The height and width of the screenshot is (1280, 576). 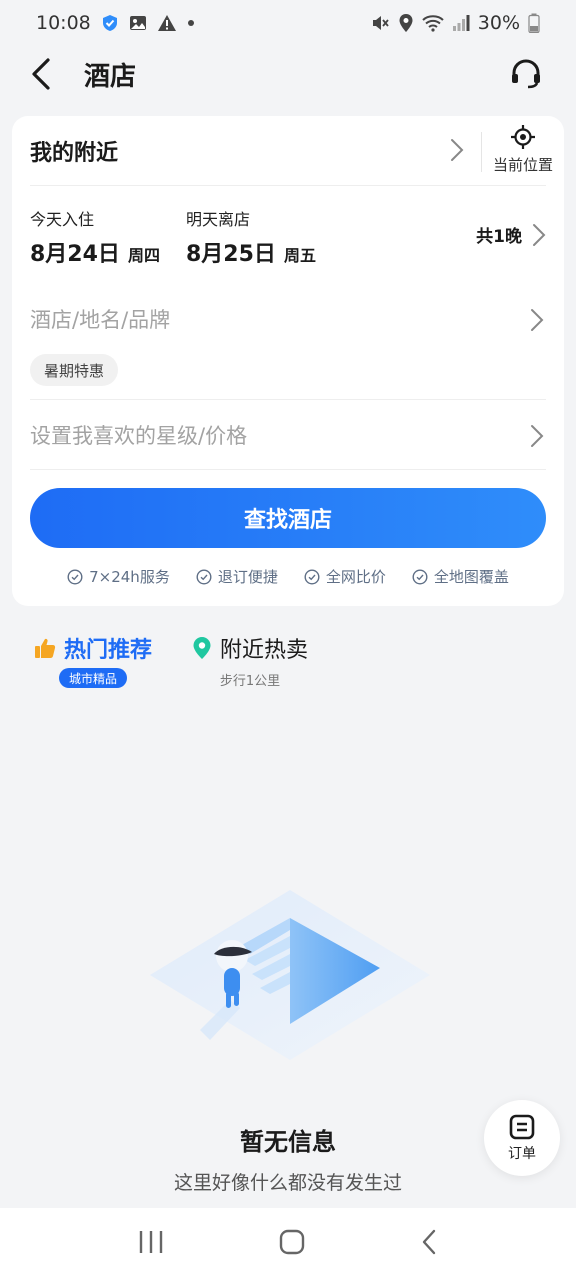 I want to click on system-back-icon, so click(x=429, y=1242).